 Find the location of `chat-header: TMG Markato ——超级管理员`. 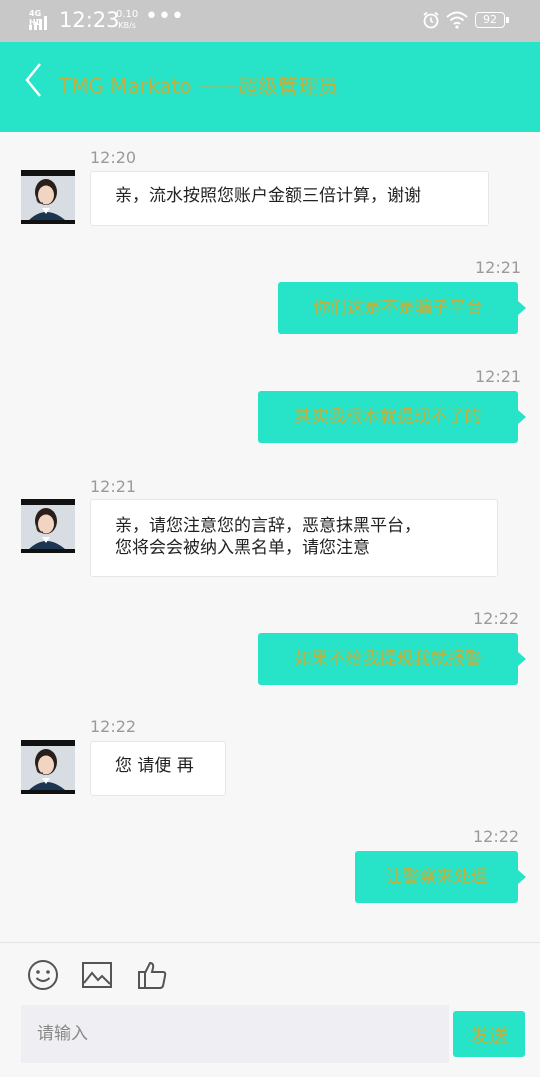

chat-header: TMG Markato ——超级管理员 is located at coordinates (270, 87).